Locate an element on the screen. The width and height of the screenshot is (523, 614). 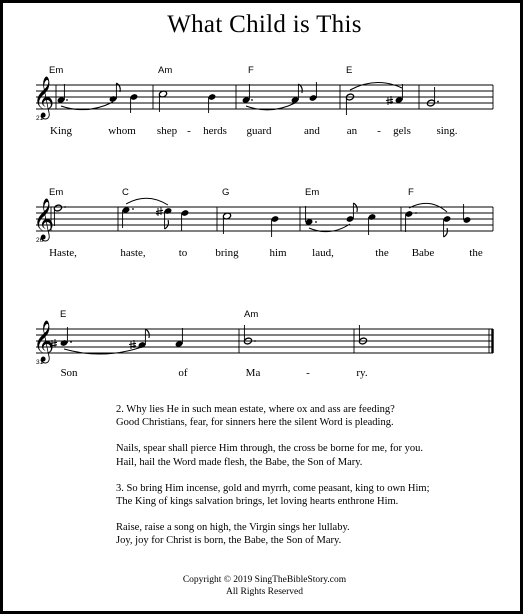
measure-number-2: 26 is located at coordinates (40, 240).